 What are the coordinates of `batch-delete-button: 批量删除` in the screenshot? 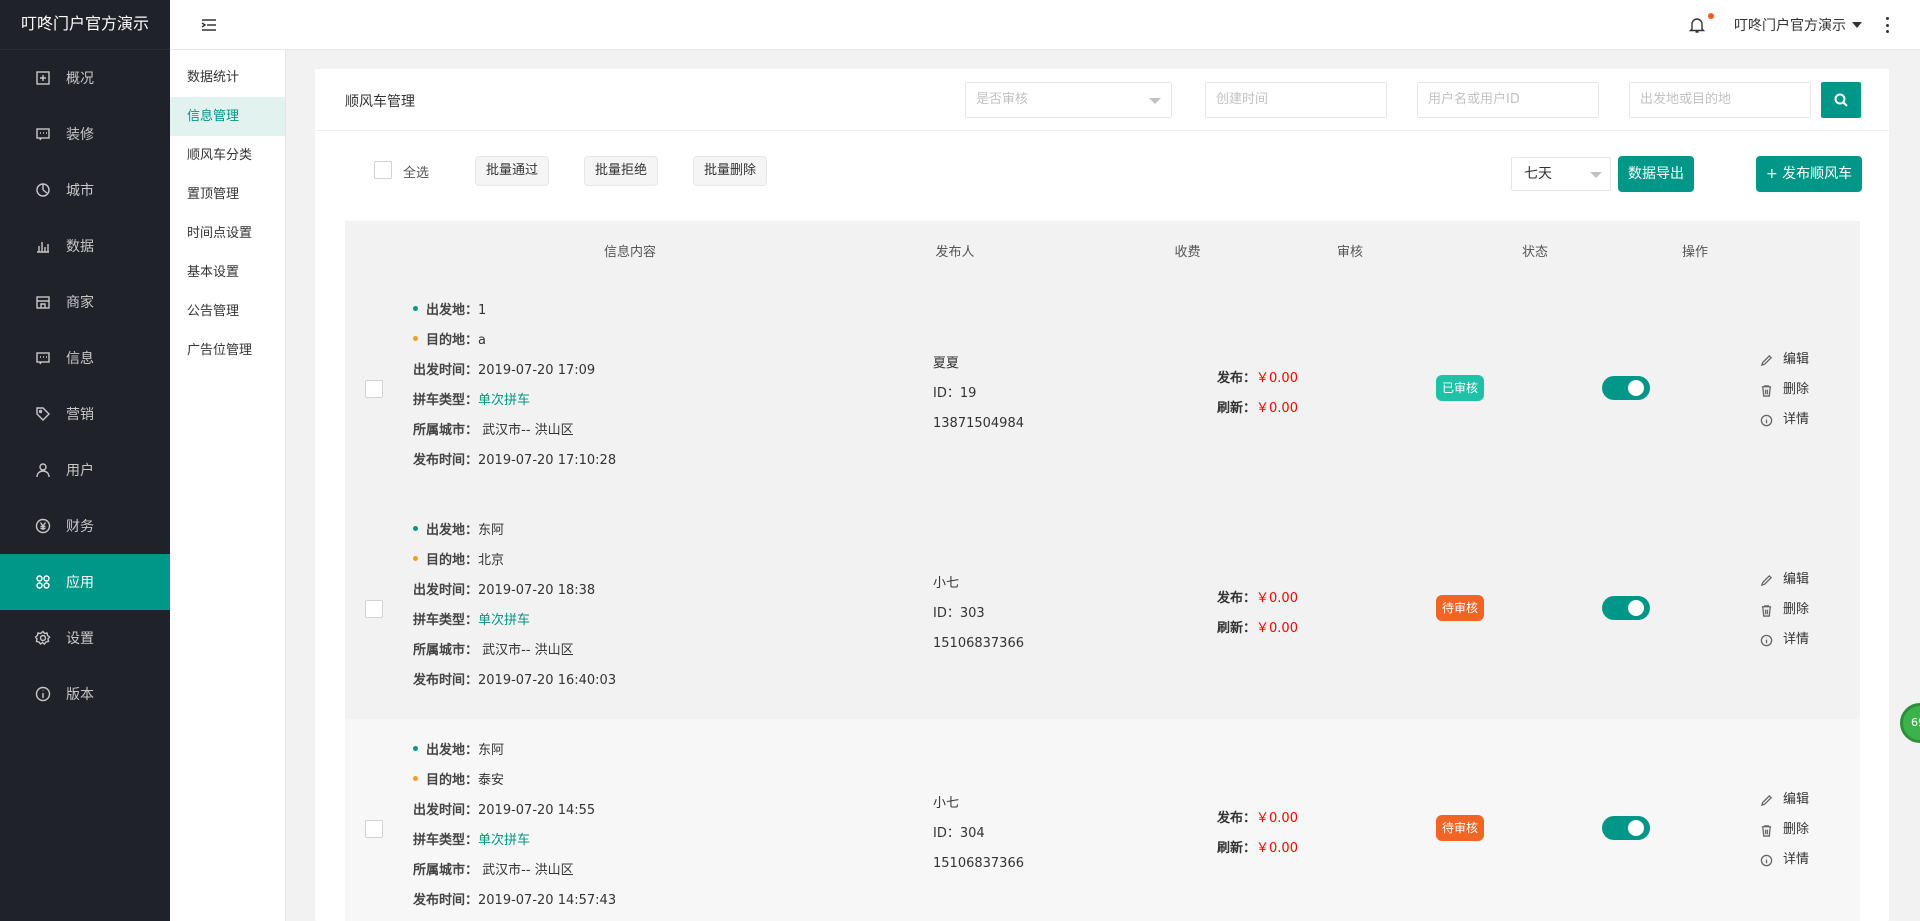 It's located at (730, 171).